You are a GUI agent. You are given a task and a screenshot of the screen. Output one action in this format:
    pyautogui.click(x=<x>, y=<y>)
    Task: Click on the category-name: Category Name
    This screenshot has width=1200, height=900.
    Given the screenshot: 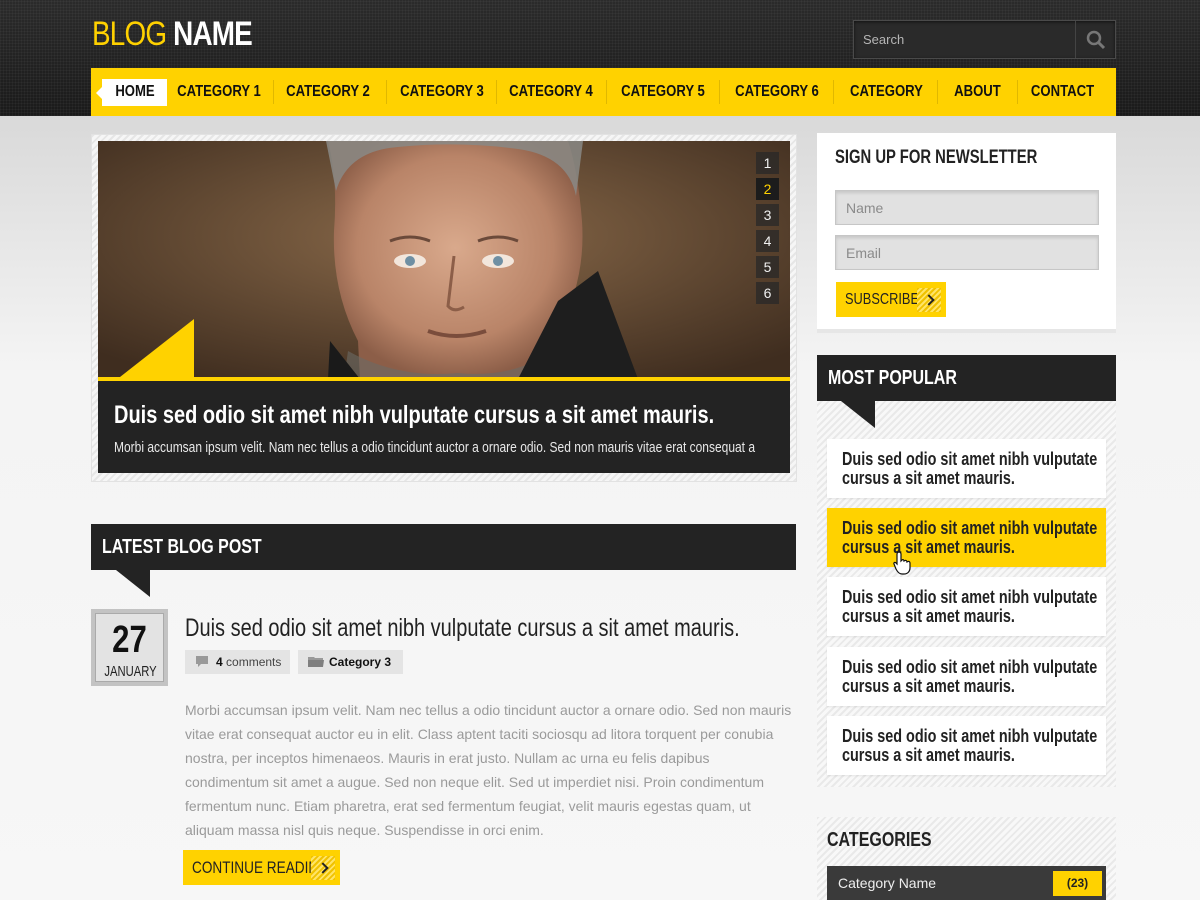 What is the action you would take?
    pyautogui.click(x=887, y=883)
    